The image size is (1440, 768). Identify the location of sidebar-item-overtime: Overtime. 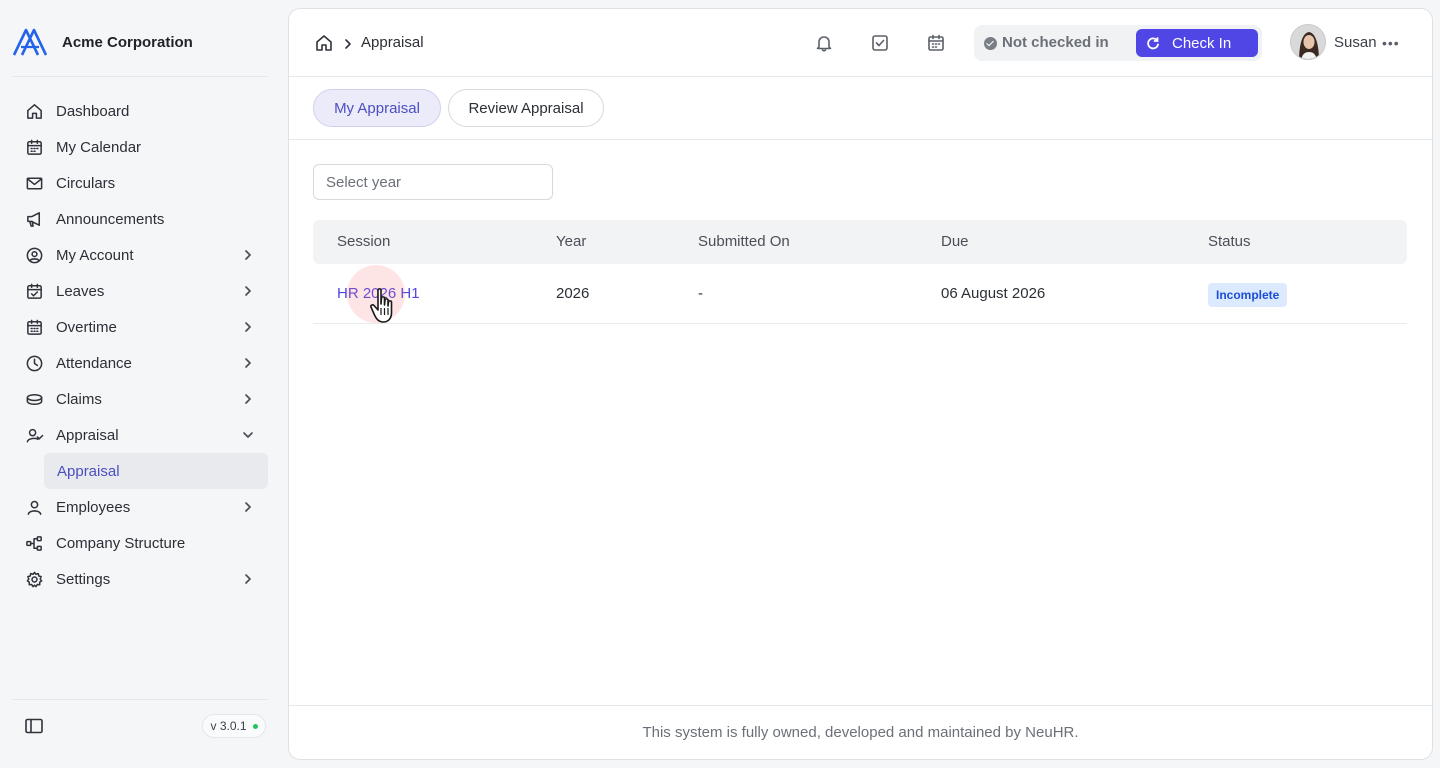
(140, 327).